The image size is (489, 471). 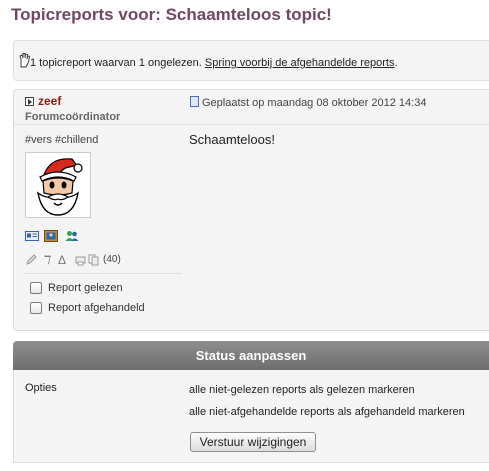 I want to click on print-icon, so click(x=81, y=260).